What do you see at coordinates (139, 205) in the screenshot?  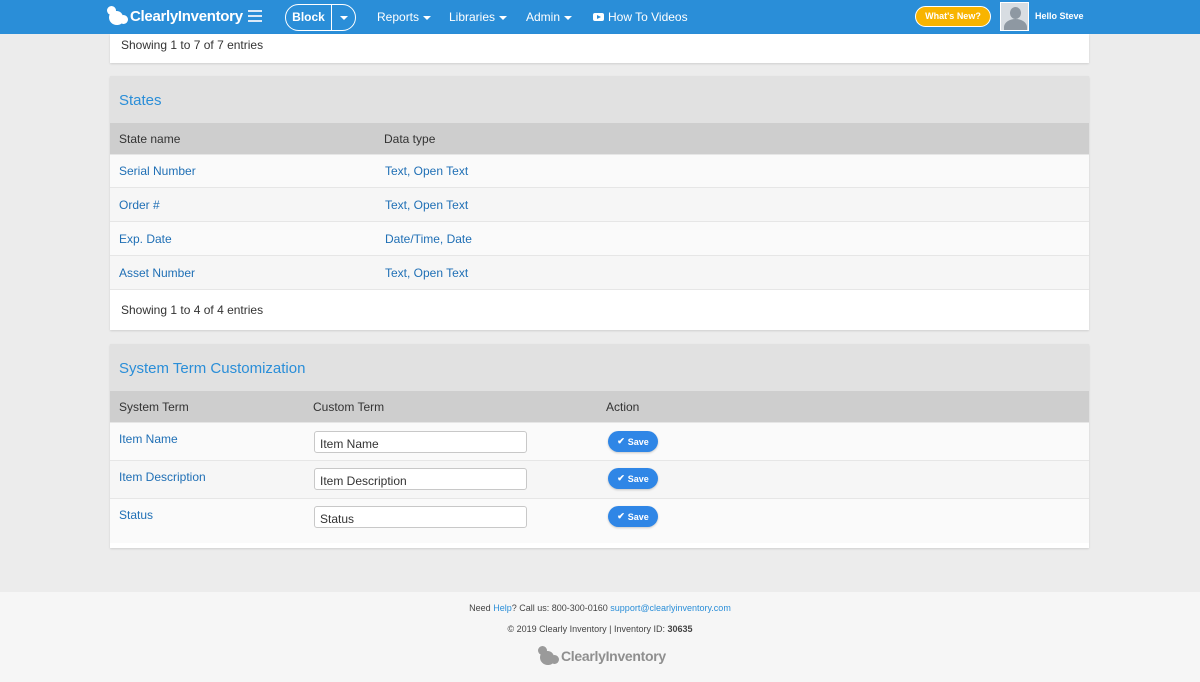 I see `state-name-link: Order #` at bounding box center [139, 205].